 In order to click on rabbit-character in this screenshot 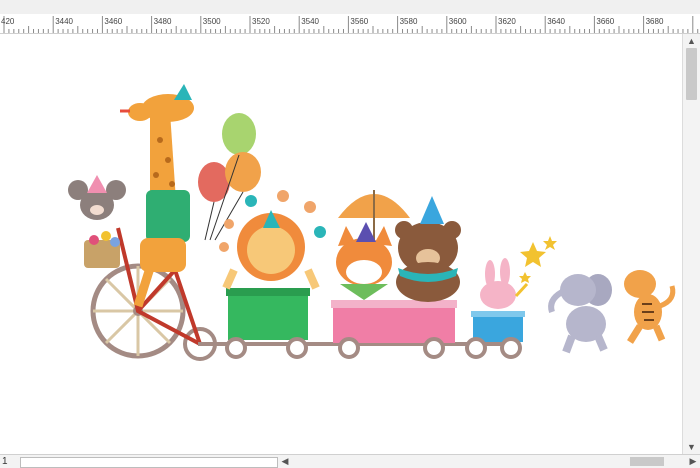, I will do `click(504, 283)`.